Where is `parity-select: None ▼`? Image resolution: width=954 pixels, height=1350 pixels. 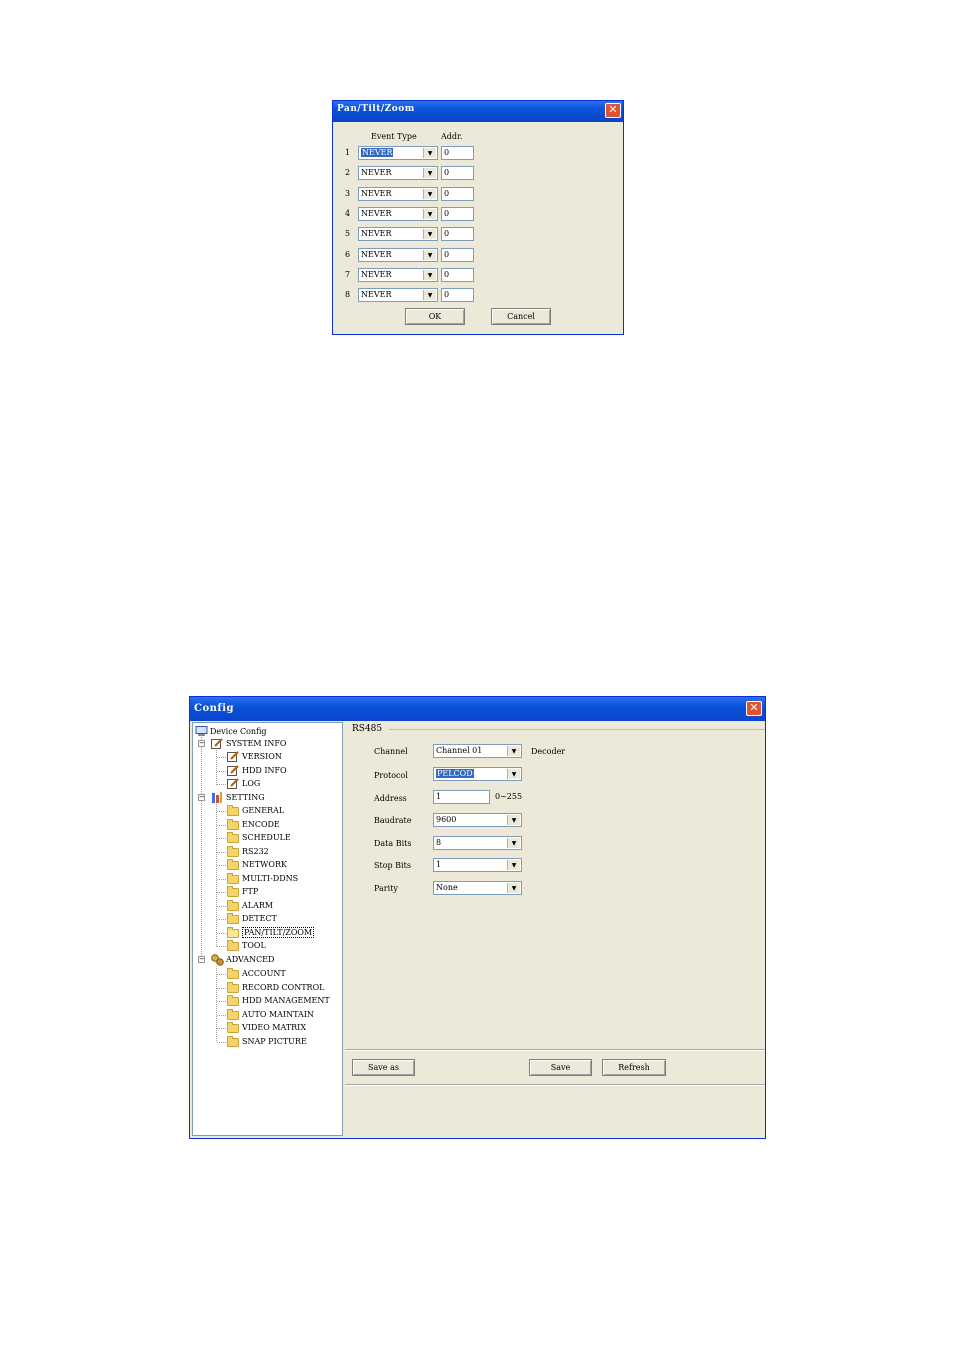 parity-select: None ▼ is located at coordinates (477, 888).